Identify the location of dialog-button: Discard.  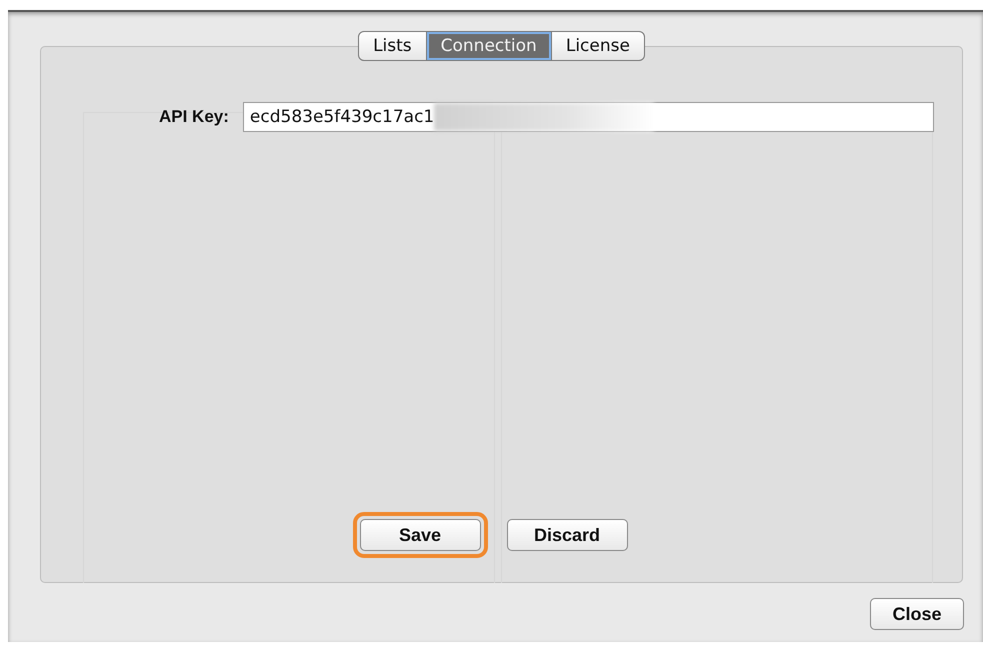
(567, 535).